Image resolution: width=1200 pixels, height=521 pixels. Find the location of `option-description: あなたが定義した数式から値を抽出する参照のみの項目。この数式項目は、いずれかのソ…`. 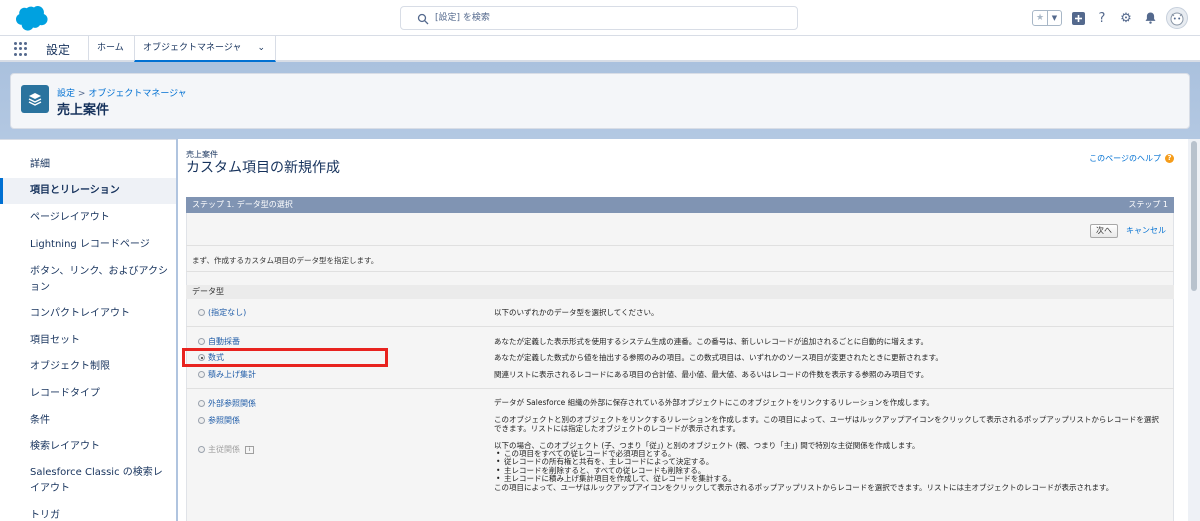

option-description: あなたが定義した数式から値を抽出する参照のみの項目。この数式項目は、いずれかのソ… is located at coordinates (718, 357).